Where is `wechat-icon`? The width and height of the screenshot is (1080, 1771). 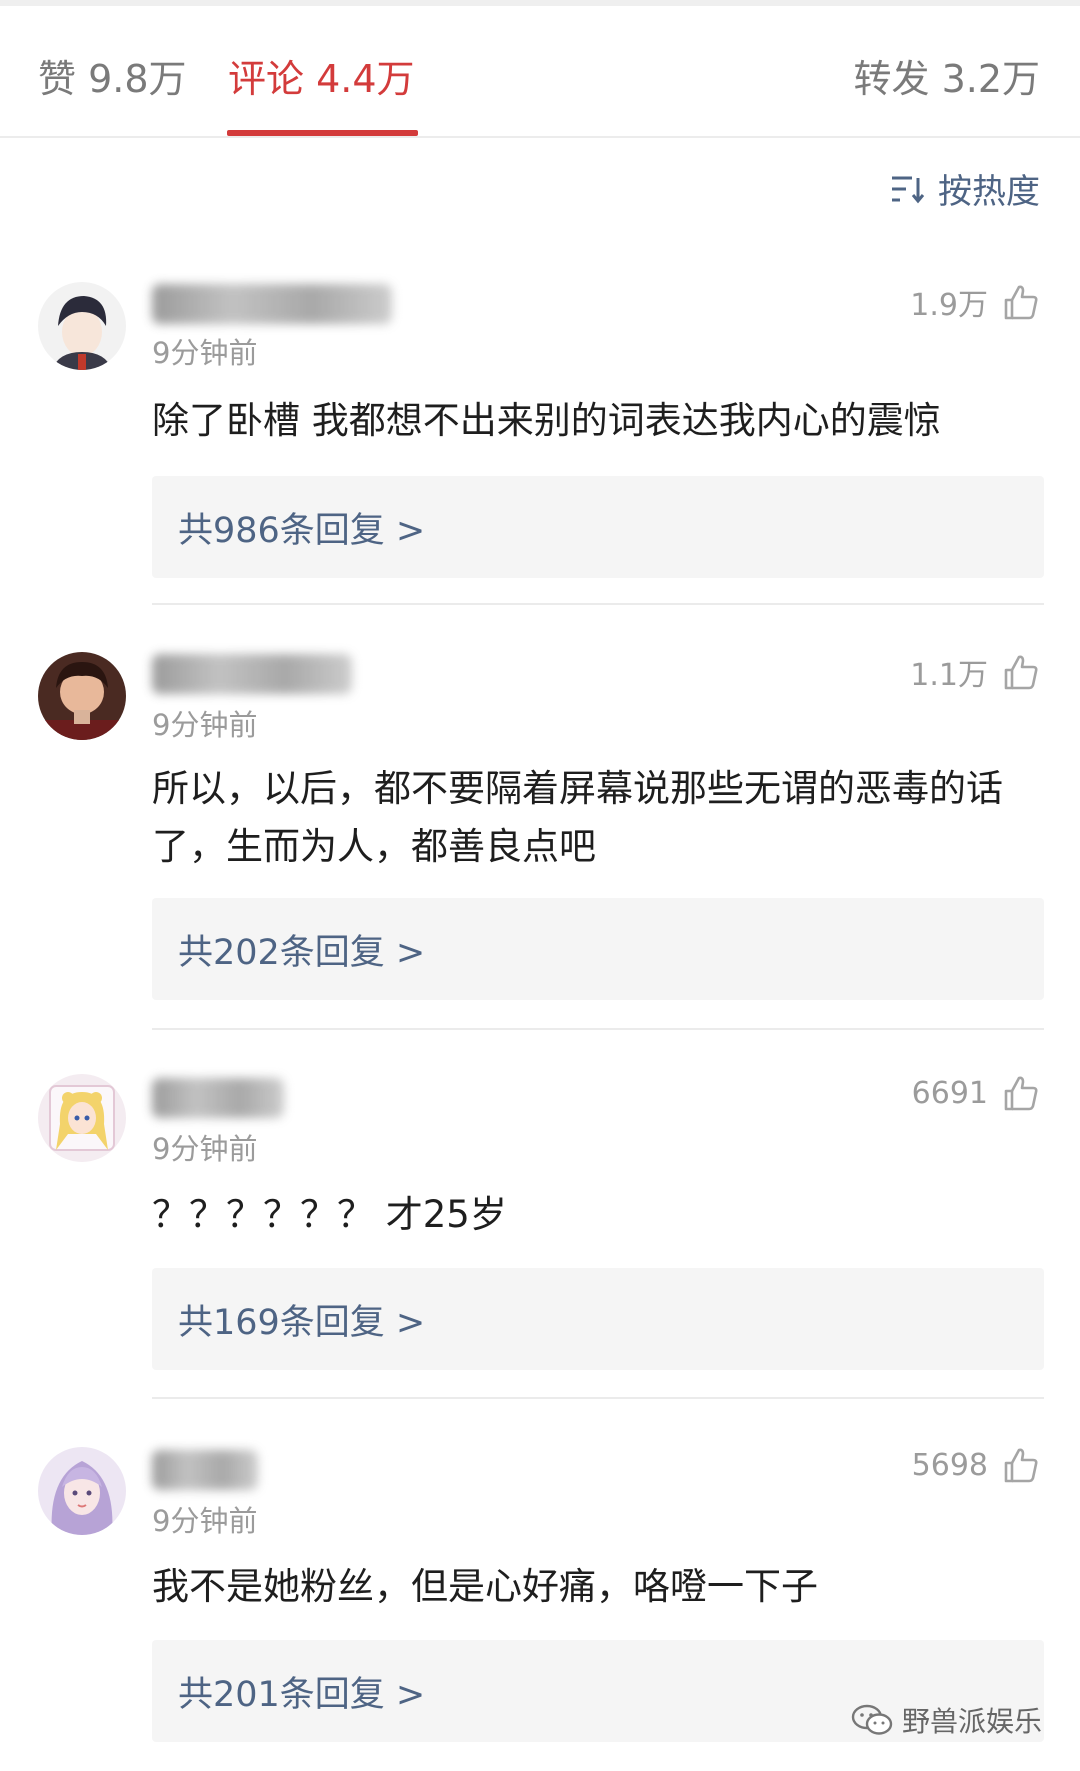
wechat-icon is located at coordinates (872, 1719).